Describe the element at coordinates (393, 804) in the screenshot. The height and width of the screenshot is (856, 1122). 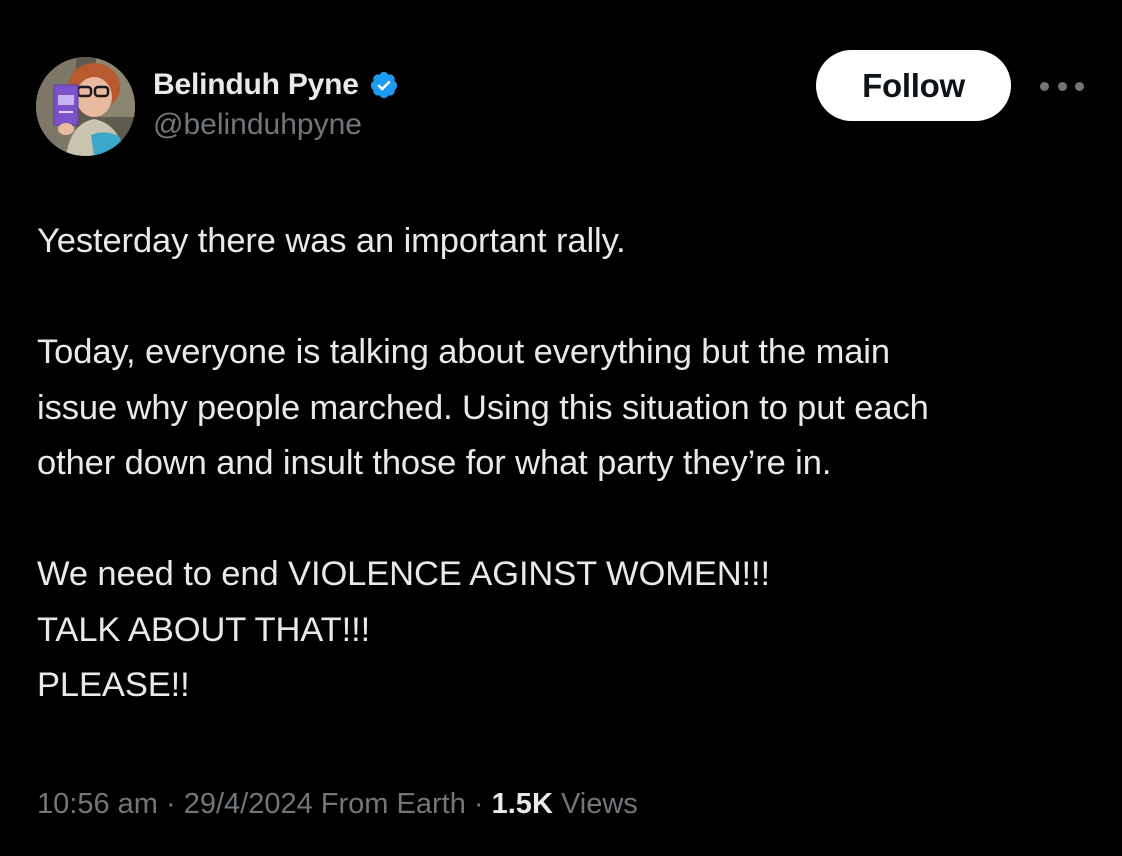
I see `tweet-source: From Earth` at that location.